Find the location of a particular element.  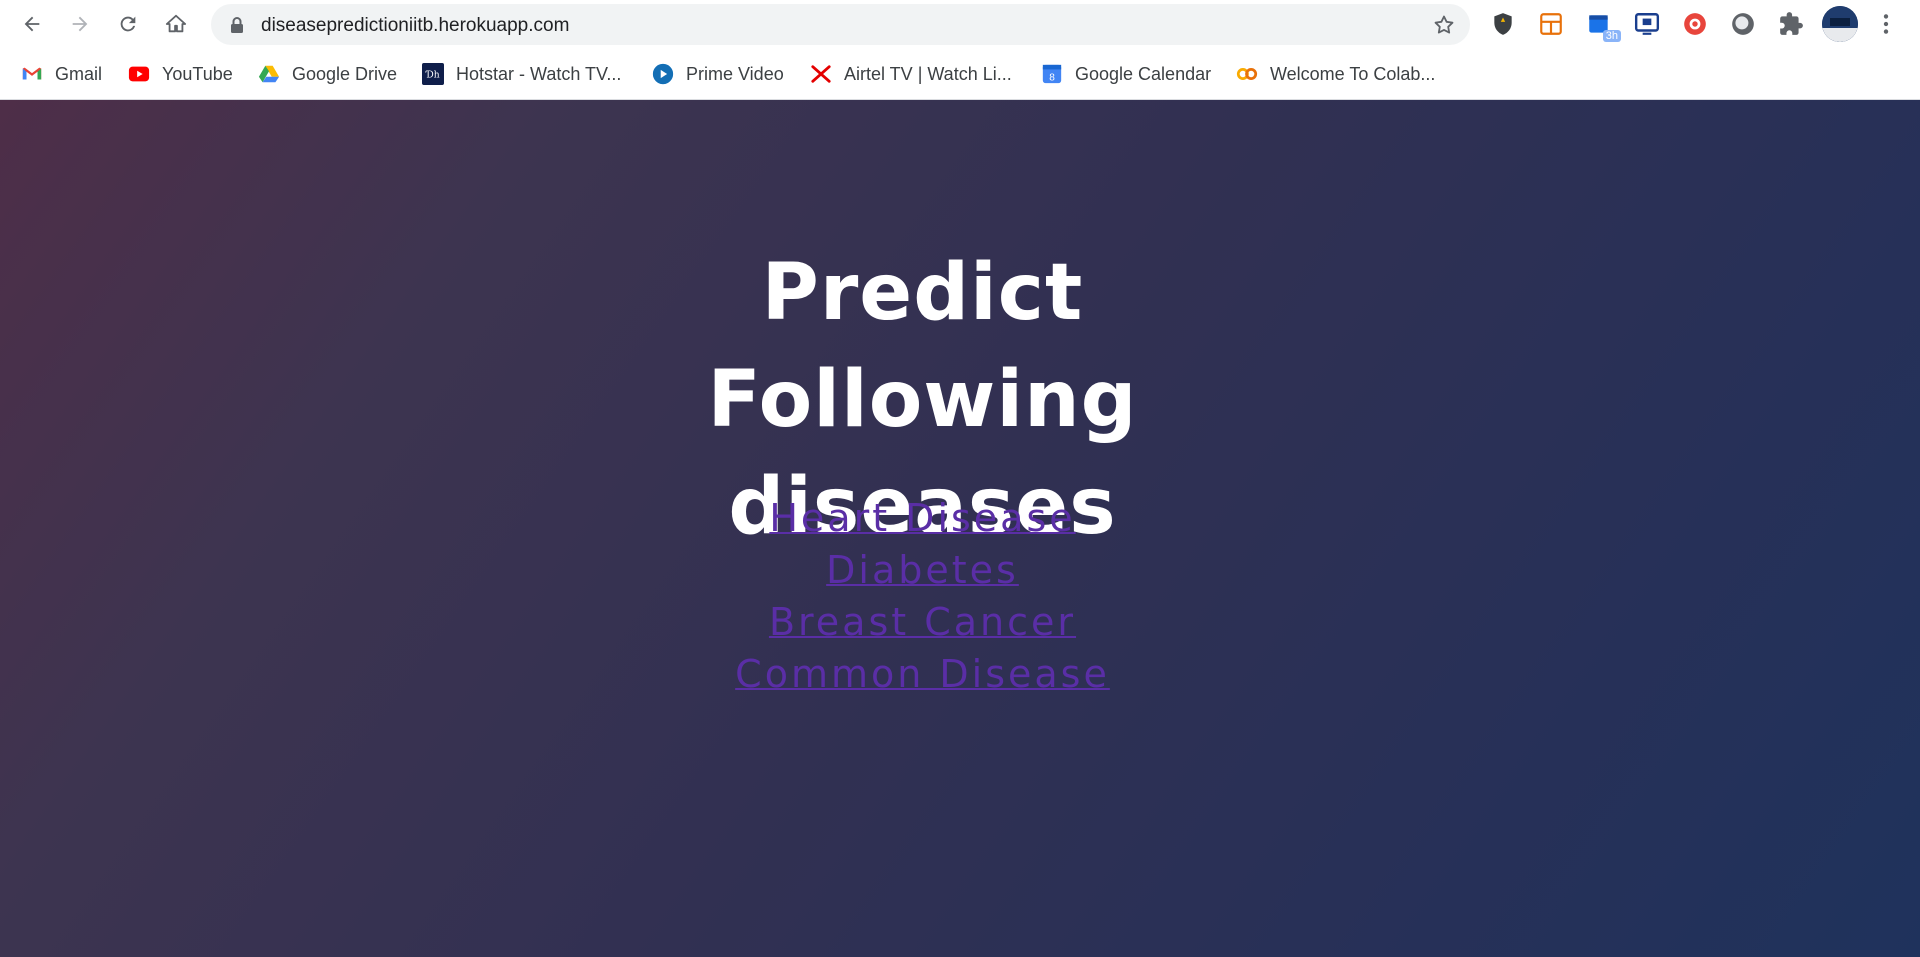

prime-video-icon is located at coordinates (663, 74).